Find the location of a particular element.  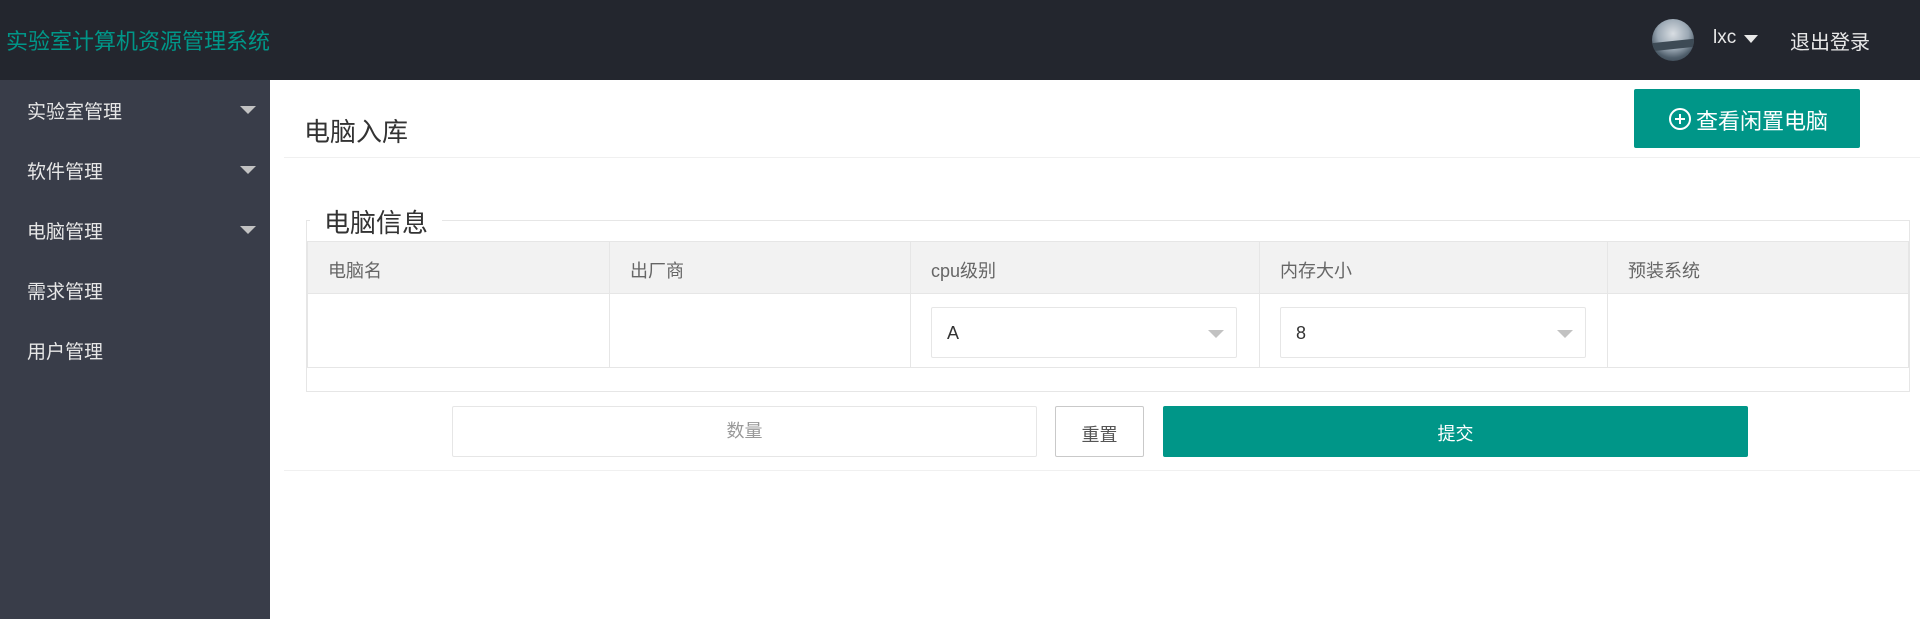

sidebar-item-label: 电脑管理 is located at coordinates (65, 232).